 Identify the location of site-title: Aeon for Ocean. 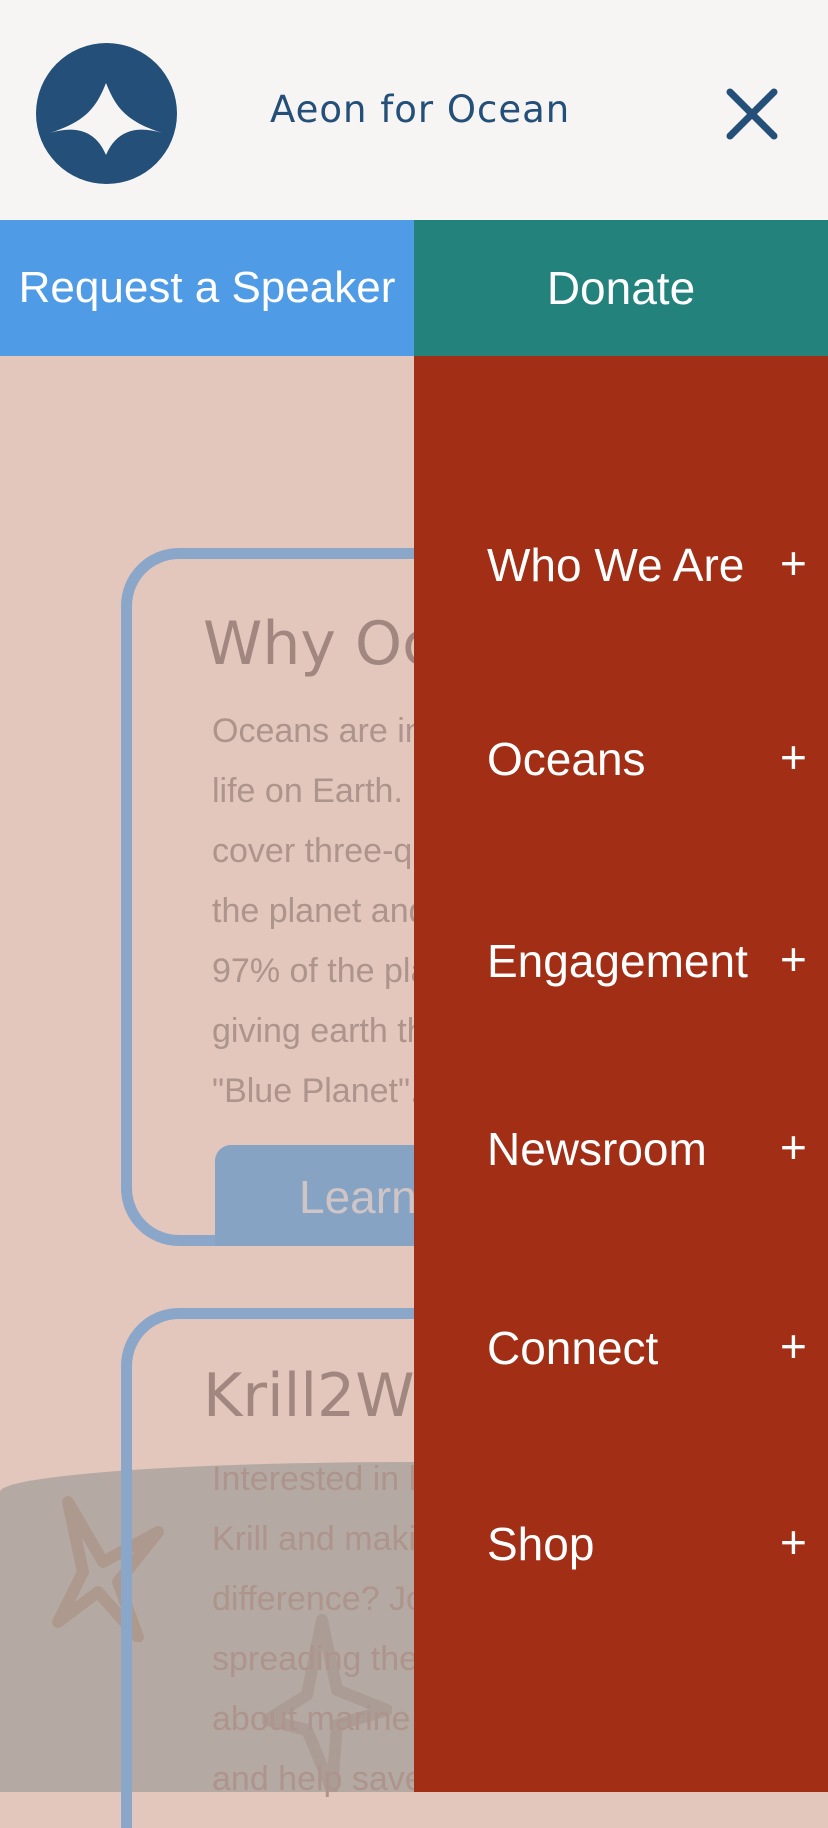
(420, 109).